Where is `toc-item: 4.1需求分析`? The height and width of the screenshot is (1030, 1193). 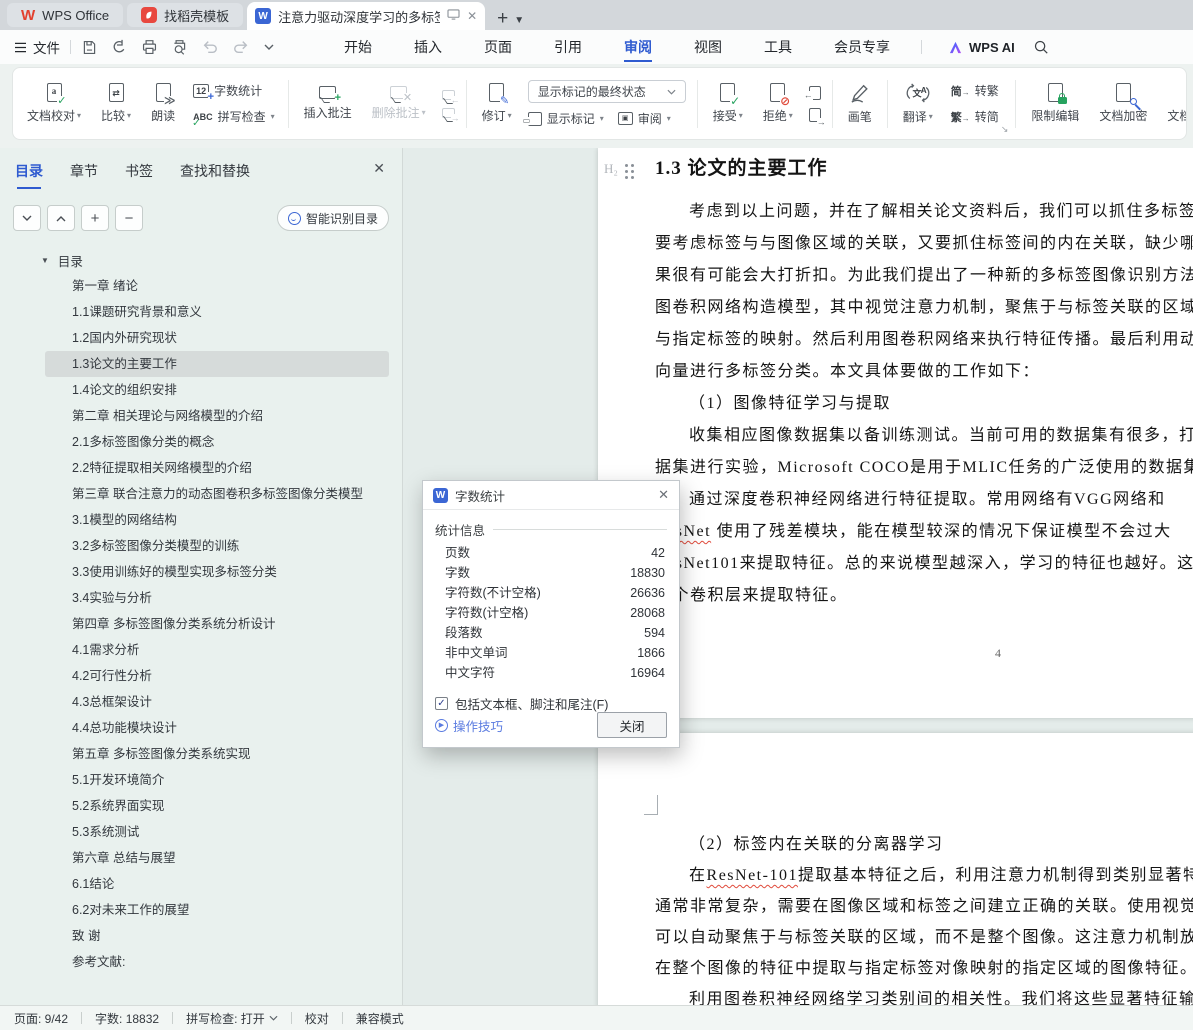 toc-item: 4.1需求分析 is located at coordinates (217, 650).